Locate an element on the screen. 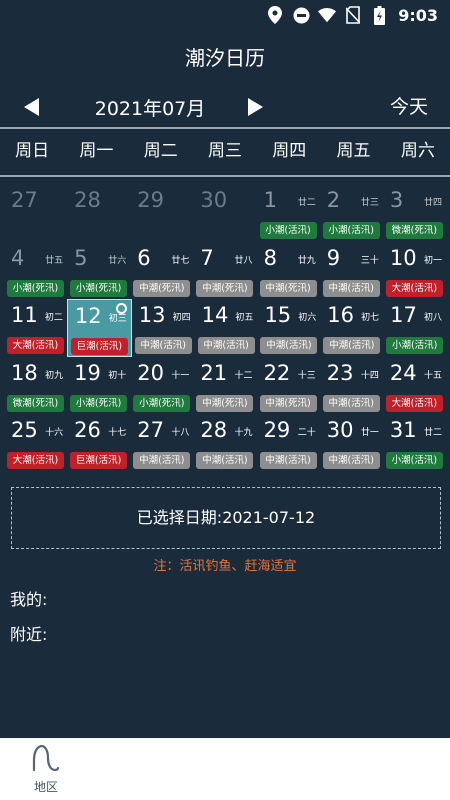  day-cell: 4 廿五 小潮(死汛) is located at coordinates (35, 271).